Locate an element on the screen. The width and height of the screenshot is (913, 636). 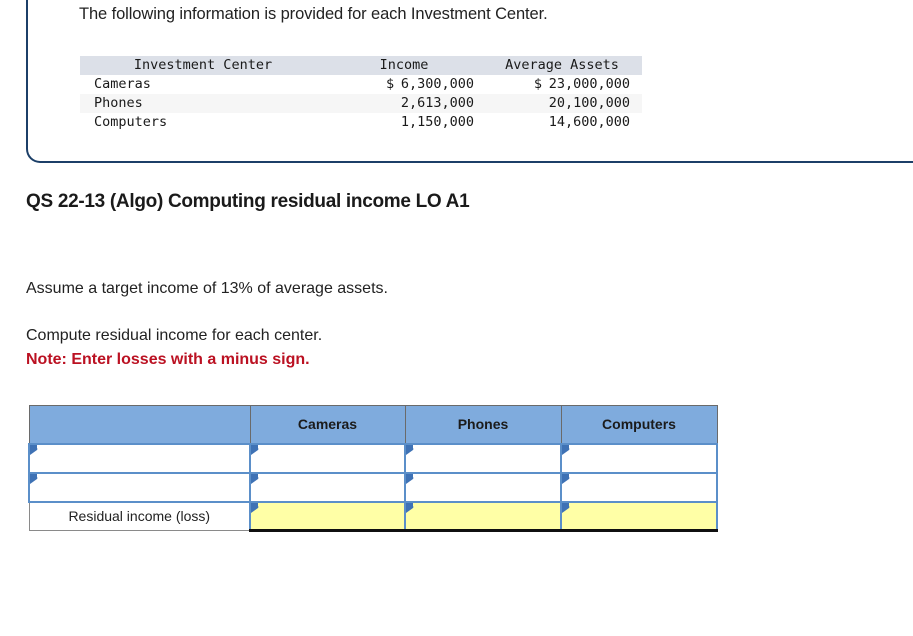
info-cell-income: $6,300,000 is located at coordinates (404, 84).